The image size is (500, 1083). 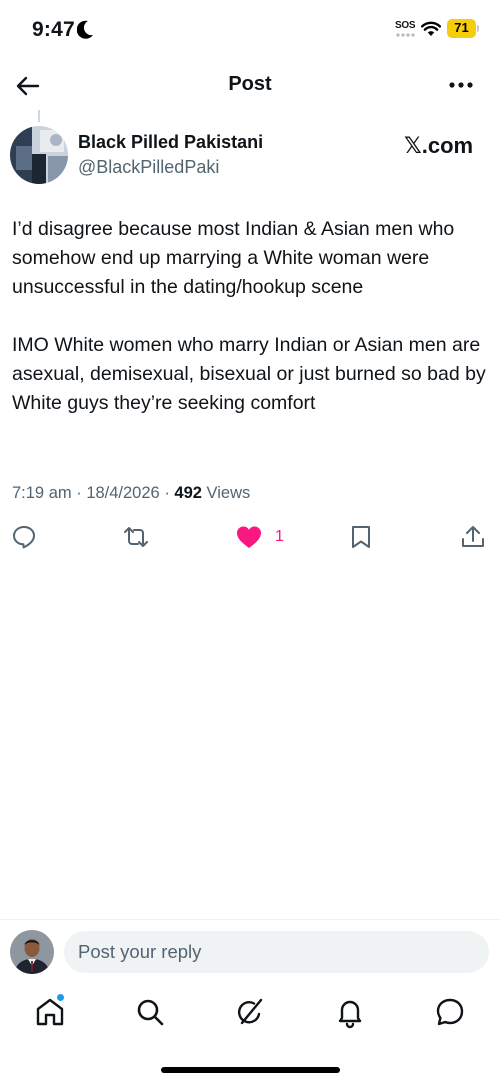 I want to click on grok-icon, so click(x=250, y=1011).